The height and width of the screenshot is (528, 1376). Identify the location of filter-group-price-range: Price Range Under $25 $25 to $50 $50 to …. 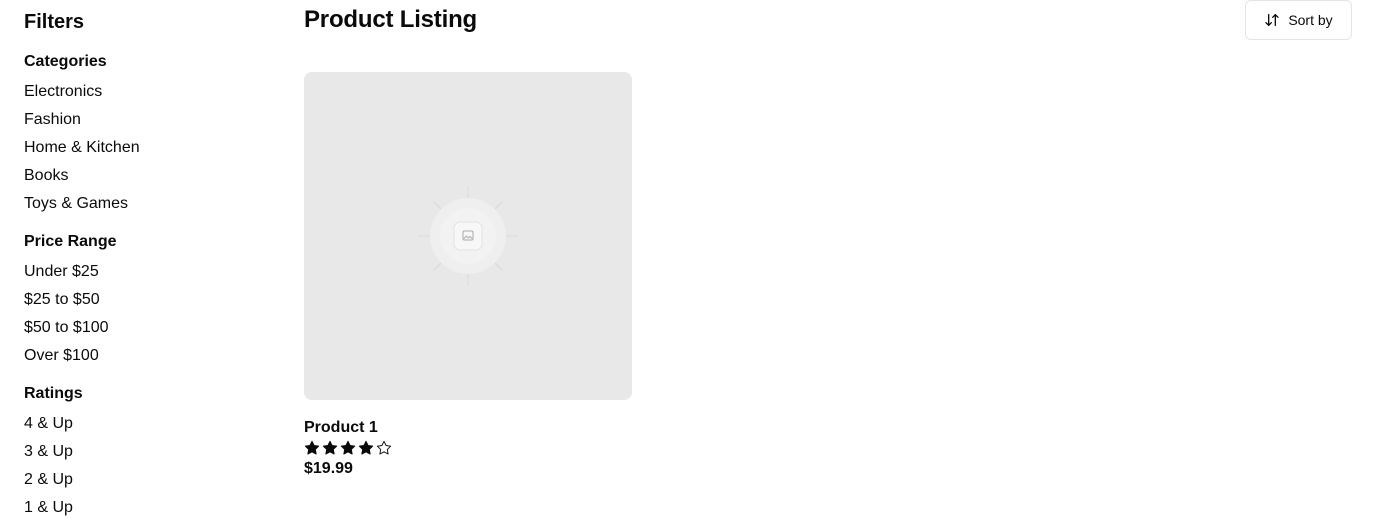
(144, 300).